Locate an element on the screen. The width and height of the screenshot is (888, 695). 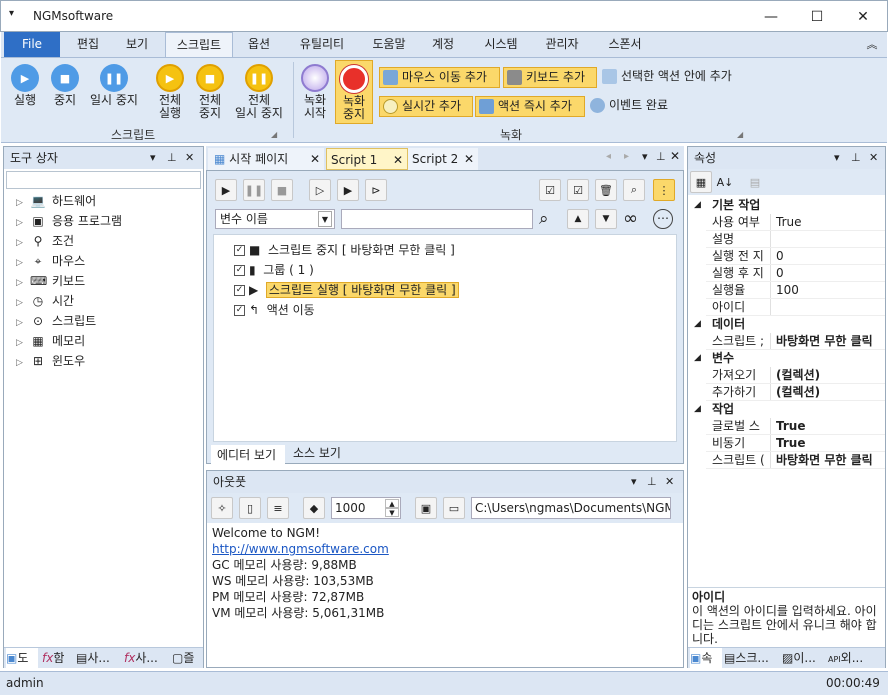
close-button: ✕ is located at coordinates (863, 17).